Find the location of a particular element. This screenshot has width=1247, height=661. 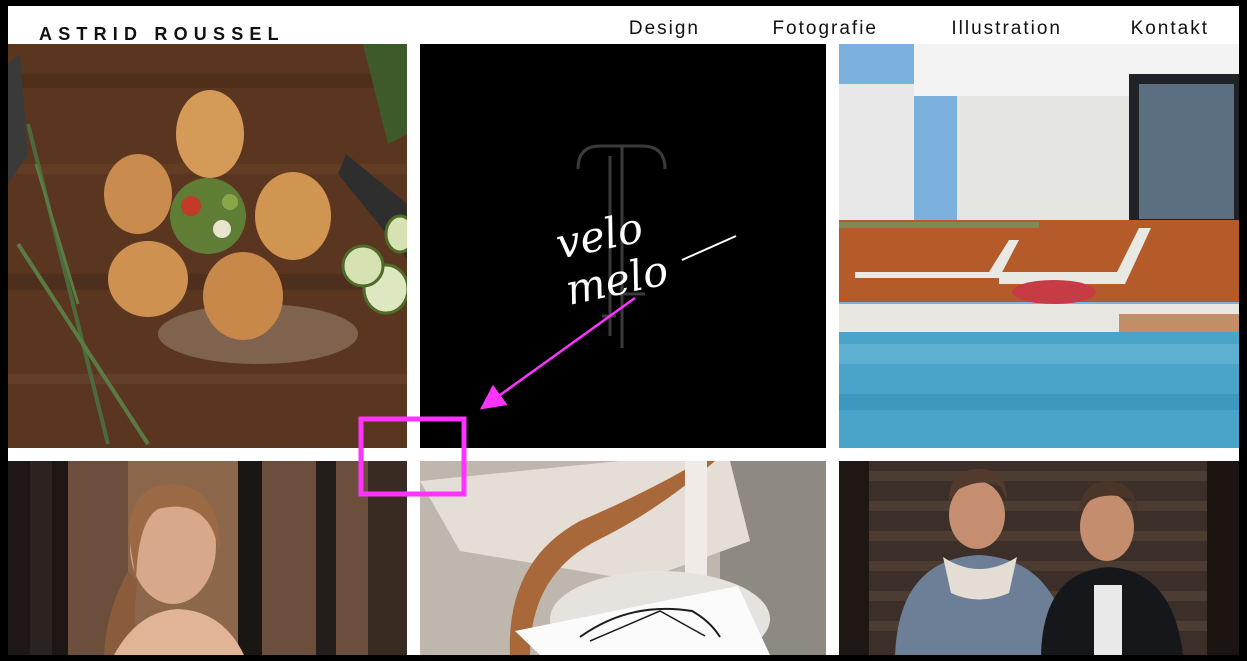

nav-item-fotografie: Fotografie is located at coordinates (825, 29).